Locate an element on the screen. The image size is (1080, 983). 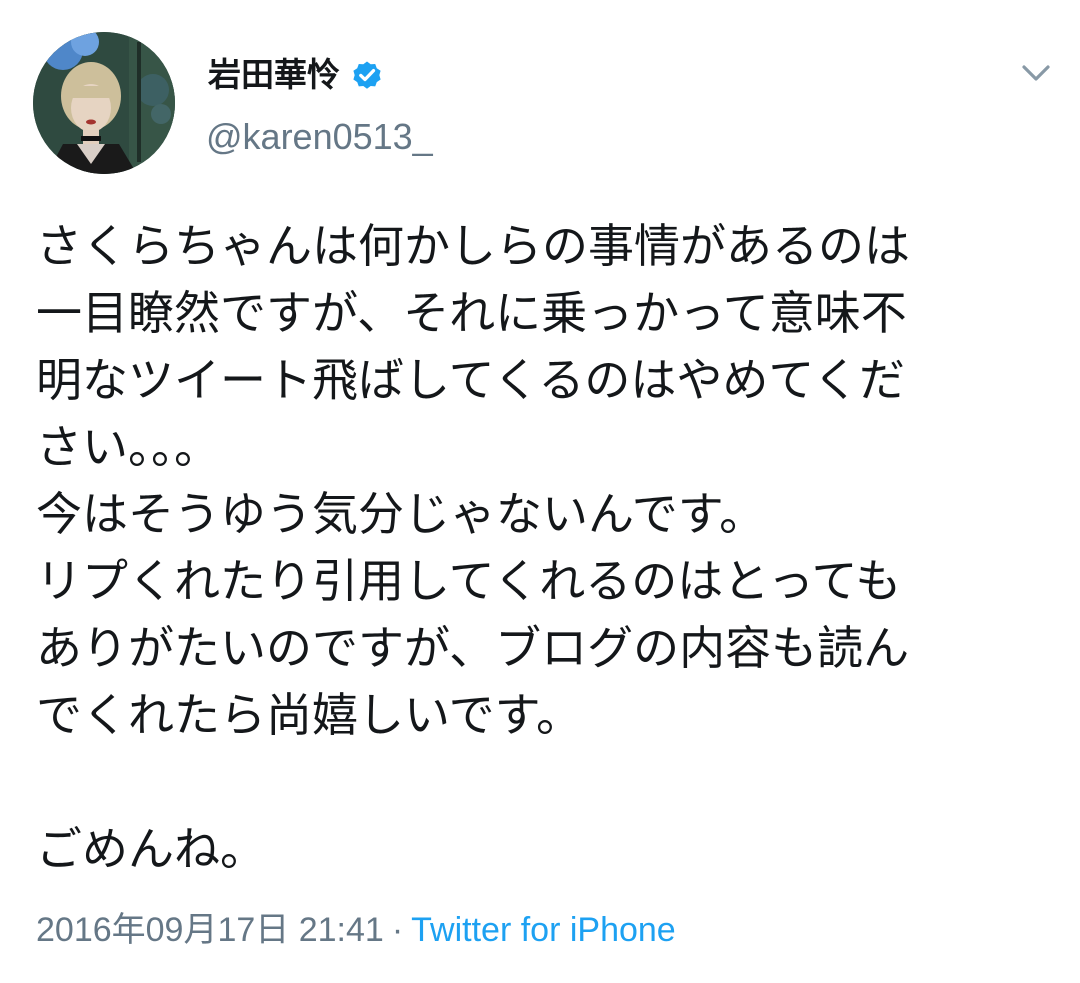
tweet-line: リプくれたり引用してくれるのはとっても is located at coordinates (469, 581).